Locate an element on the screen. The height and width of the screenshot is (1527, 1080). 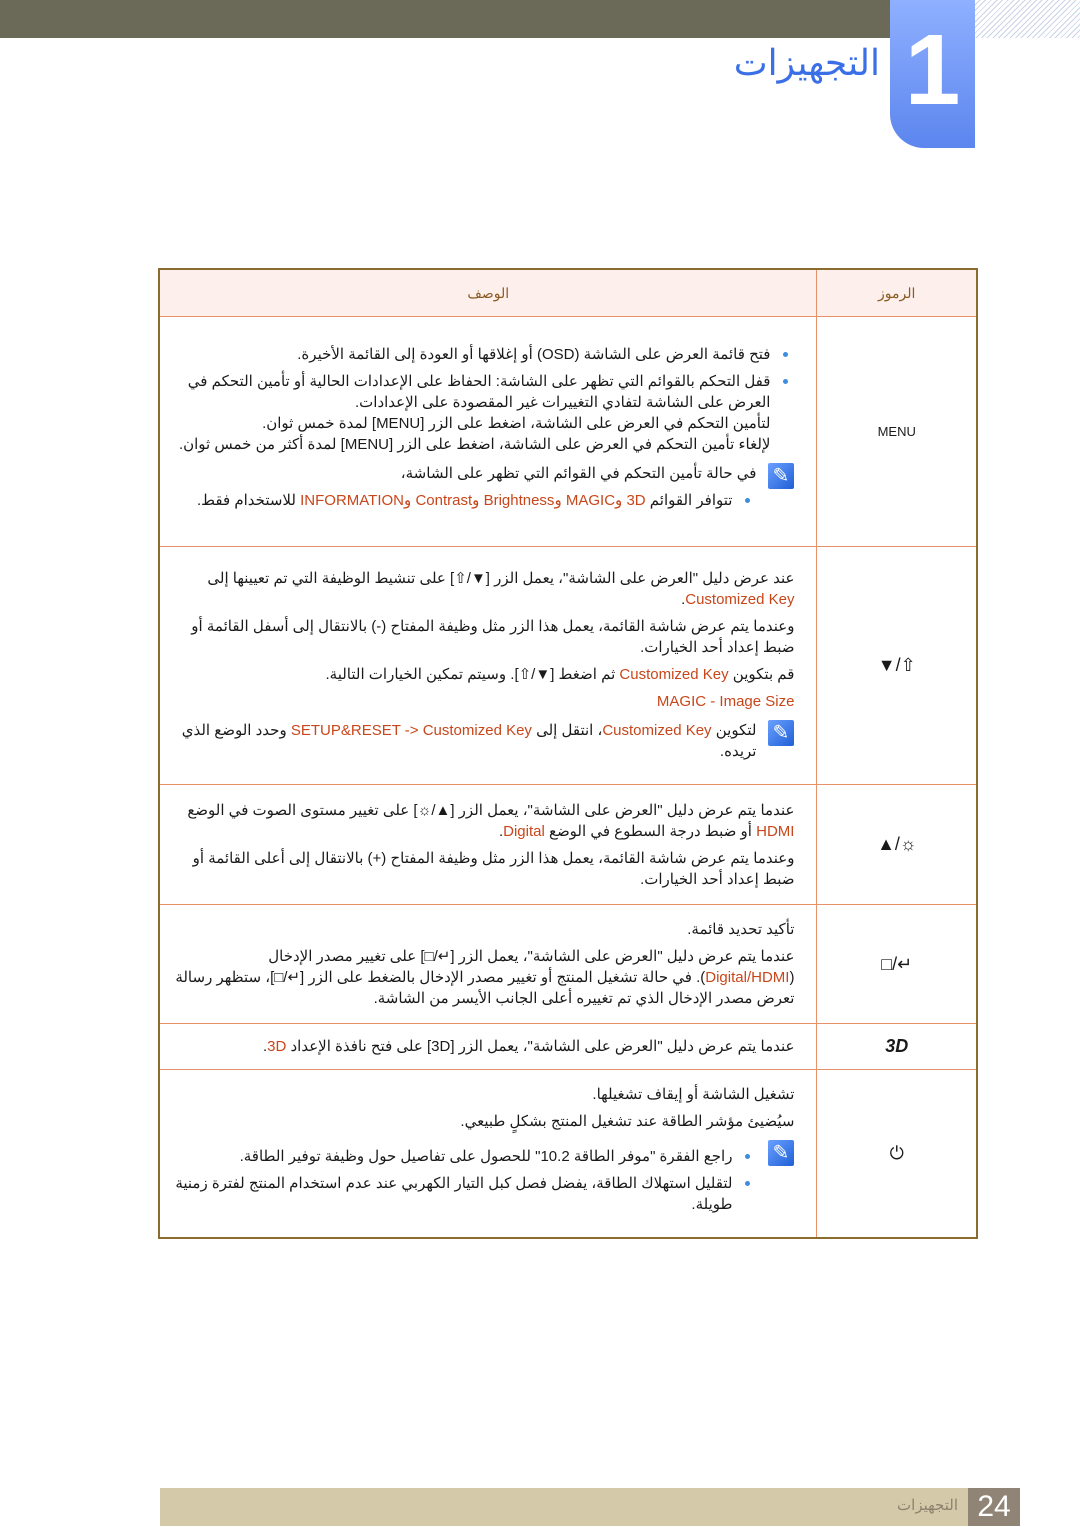
highlight: 3D is located at coordinates (277, 1046).